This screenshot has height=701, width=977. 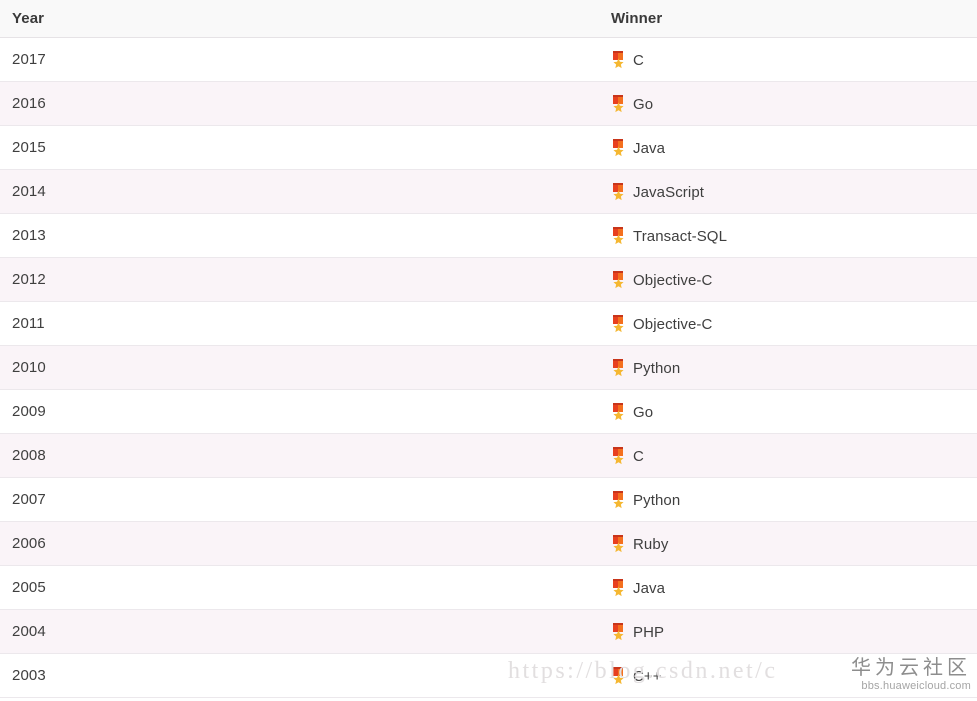 I want to click on table-row: 2008 C, so click(x=488, y=455).